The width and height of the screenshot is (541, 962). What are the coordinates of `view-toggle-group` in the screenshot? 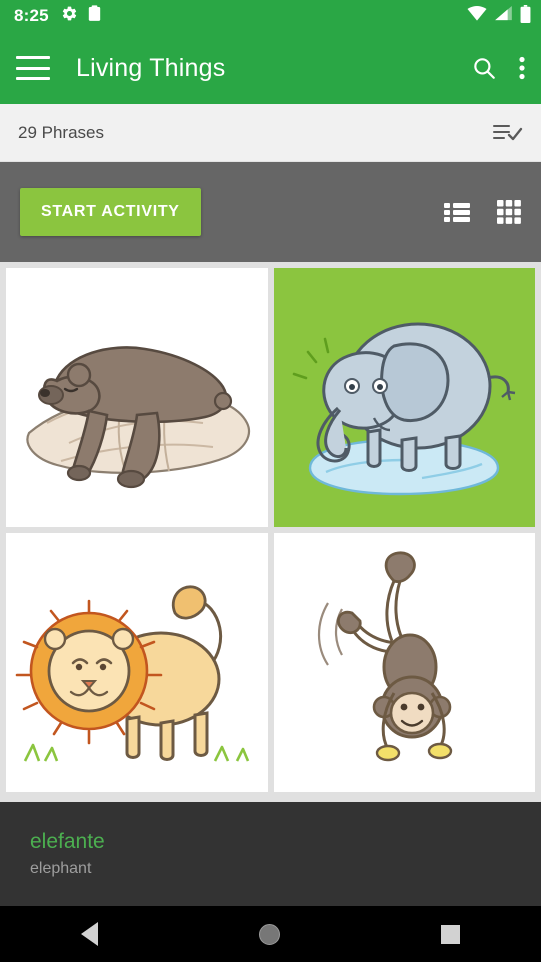 It's located at (482, 212).